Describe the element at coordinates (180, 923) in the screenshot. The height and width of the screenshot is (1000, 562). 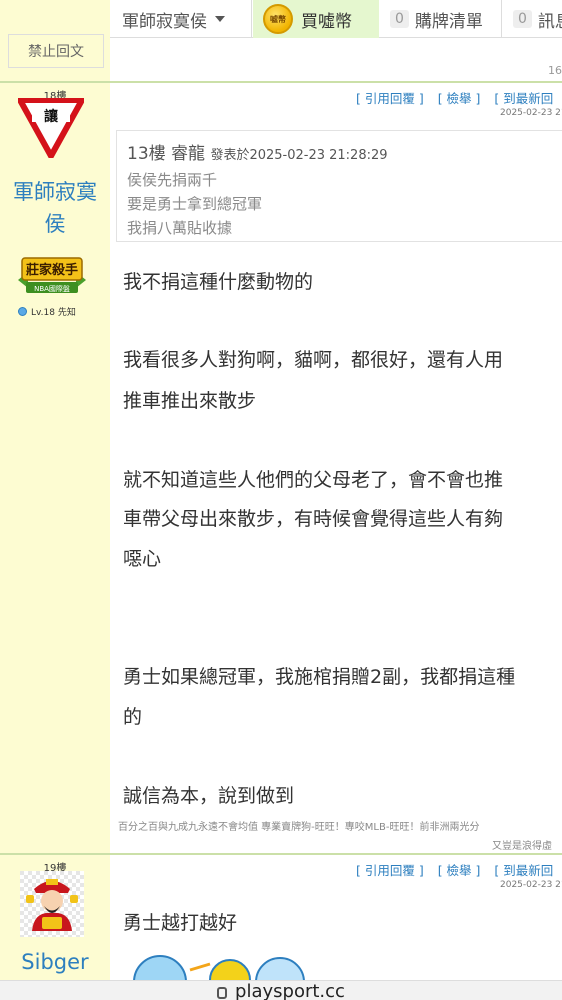
I see `post-body-line: 勇士越打越好` at that location.